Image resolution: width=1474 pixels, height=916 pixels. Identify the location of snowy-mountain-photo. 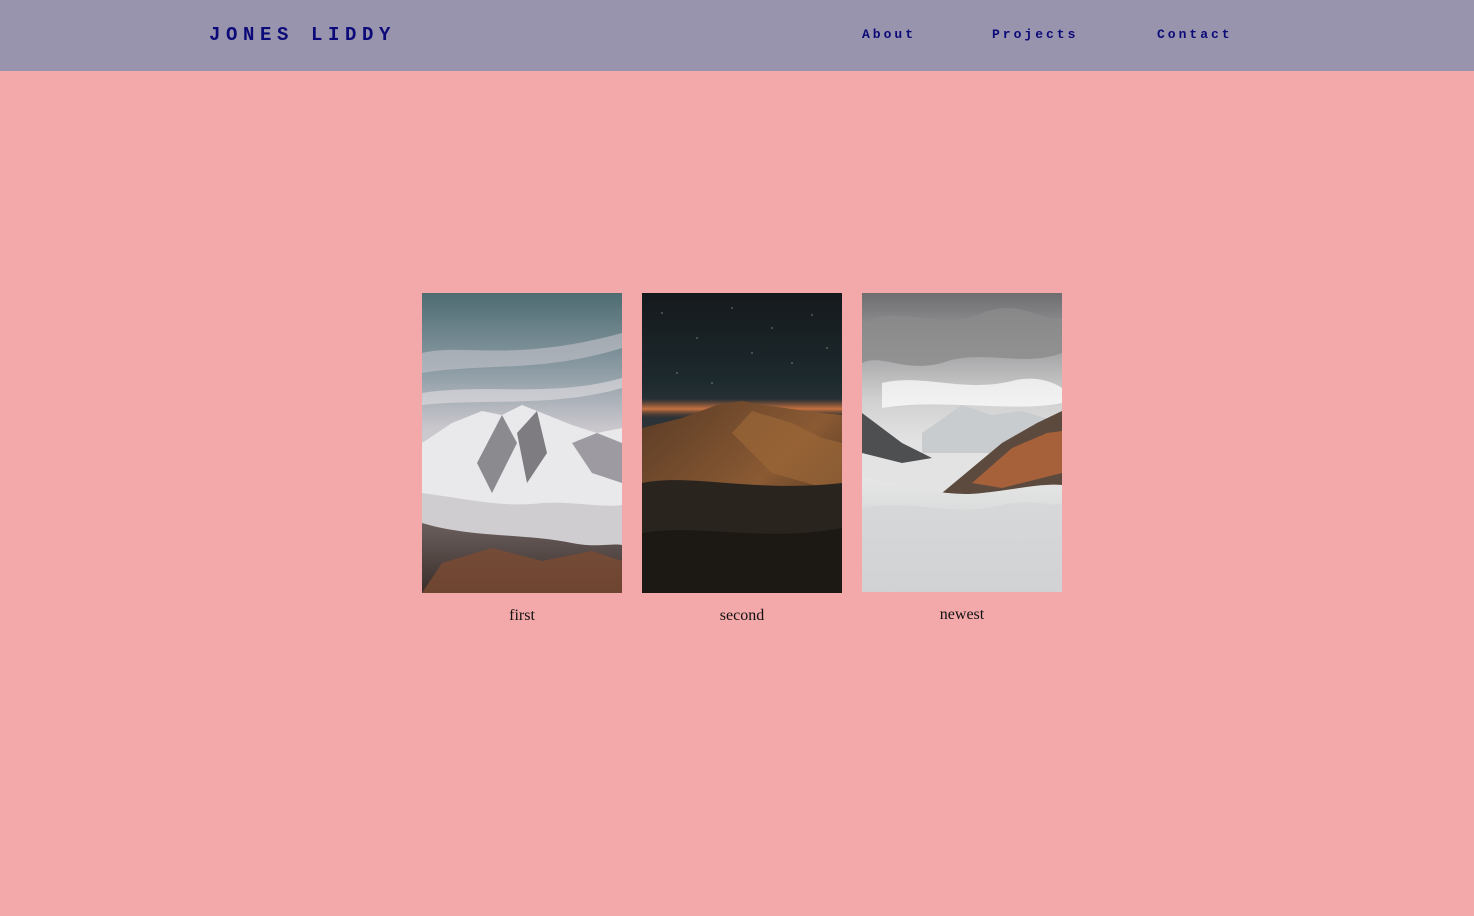
(522, 443).